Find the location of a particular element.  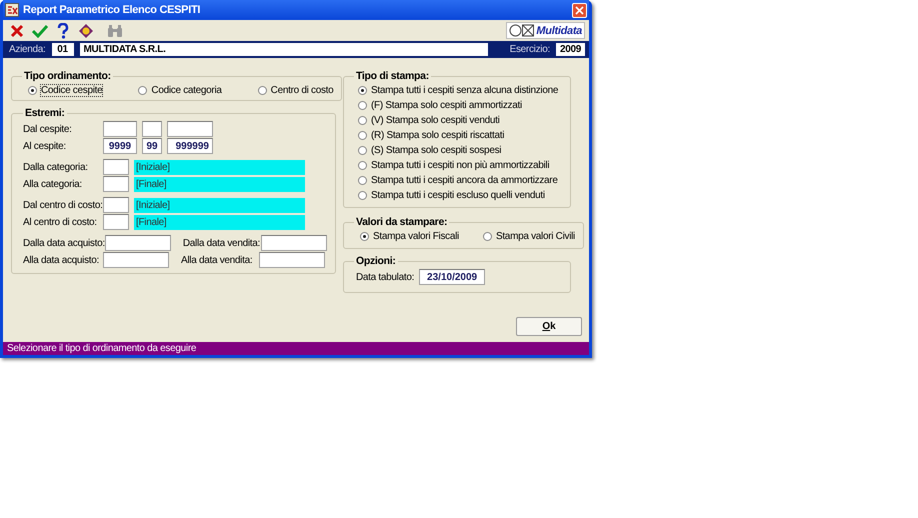

field-label: Al cespite: is located at coordinates (45, 146).